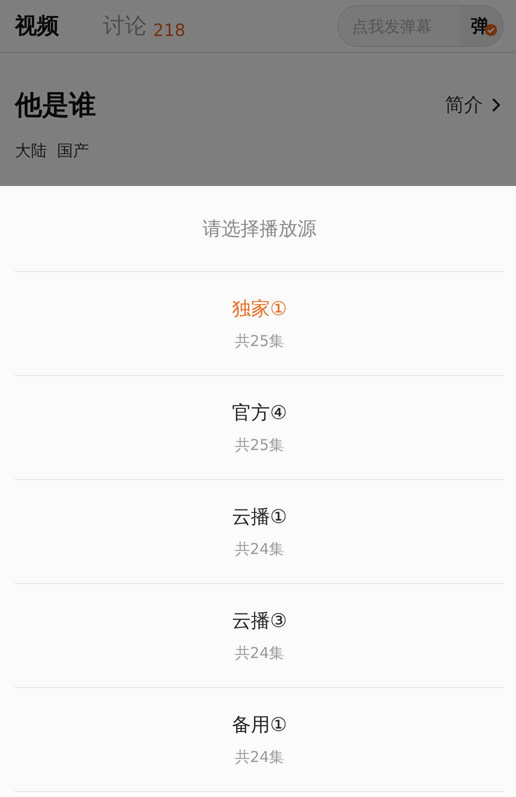 This screenshot has height=797, width=516. I want to click on source-option: 云播① 共24集, so click(259, 532).